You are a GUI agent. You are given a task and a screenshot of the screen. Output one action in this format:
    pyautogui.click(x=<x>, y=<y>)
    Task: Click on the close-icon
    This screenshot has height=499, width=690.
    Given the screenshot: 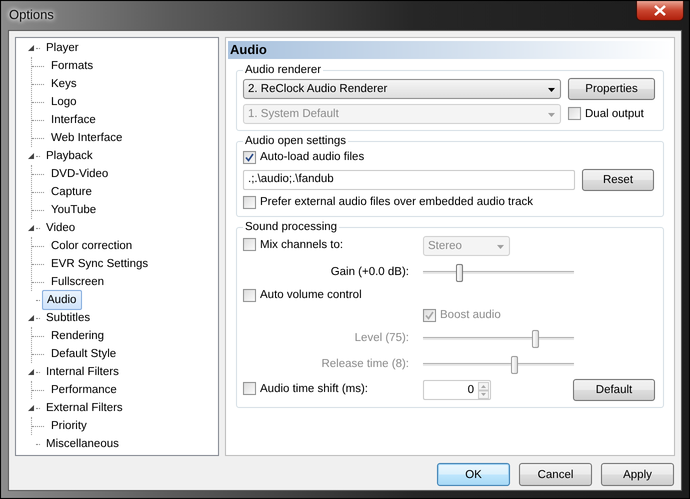 What is the action you would take?
    pyautogui.click(x=660, y=10)
    